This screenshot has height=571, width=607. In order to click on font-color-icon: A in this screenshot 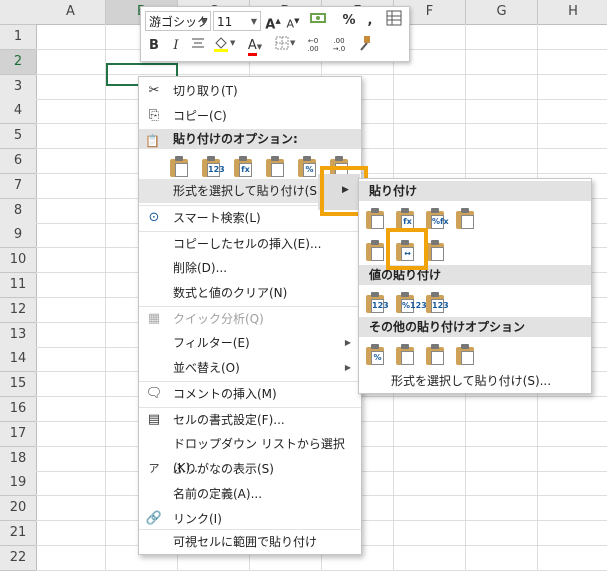, I will do `click(252, 47)`.